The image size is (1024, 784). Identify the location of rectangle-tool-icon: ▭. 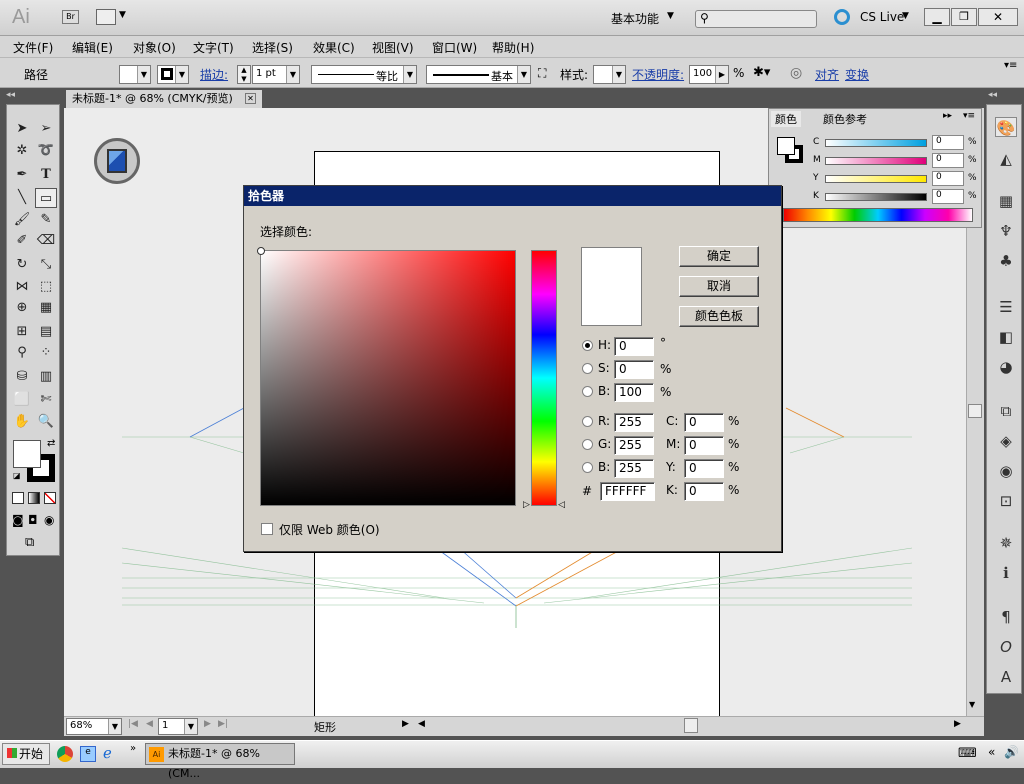
(46, 198).